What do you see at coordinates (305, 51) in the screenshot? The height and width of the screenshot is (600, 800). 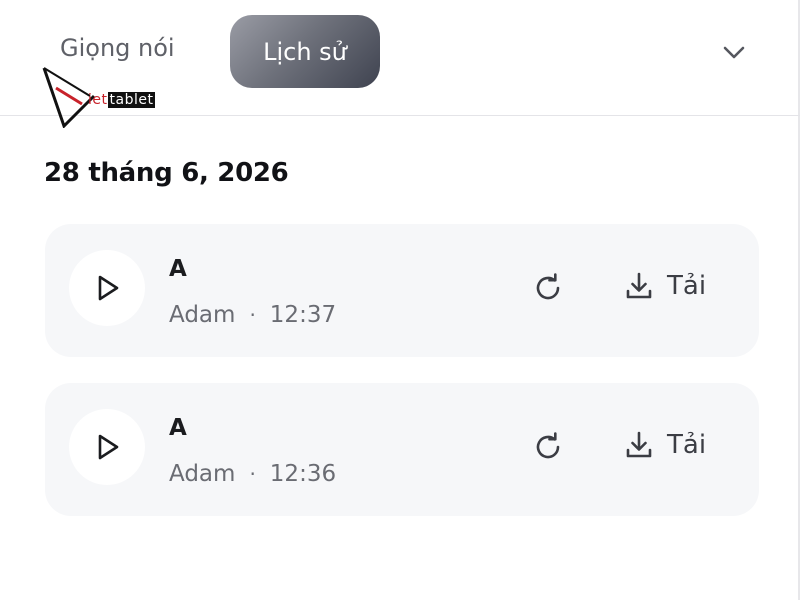 I see `tab-history: Lịch sử` at bounding box center [305, 51].